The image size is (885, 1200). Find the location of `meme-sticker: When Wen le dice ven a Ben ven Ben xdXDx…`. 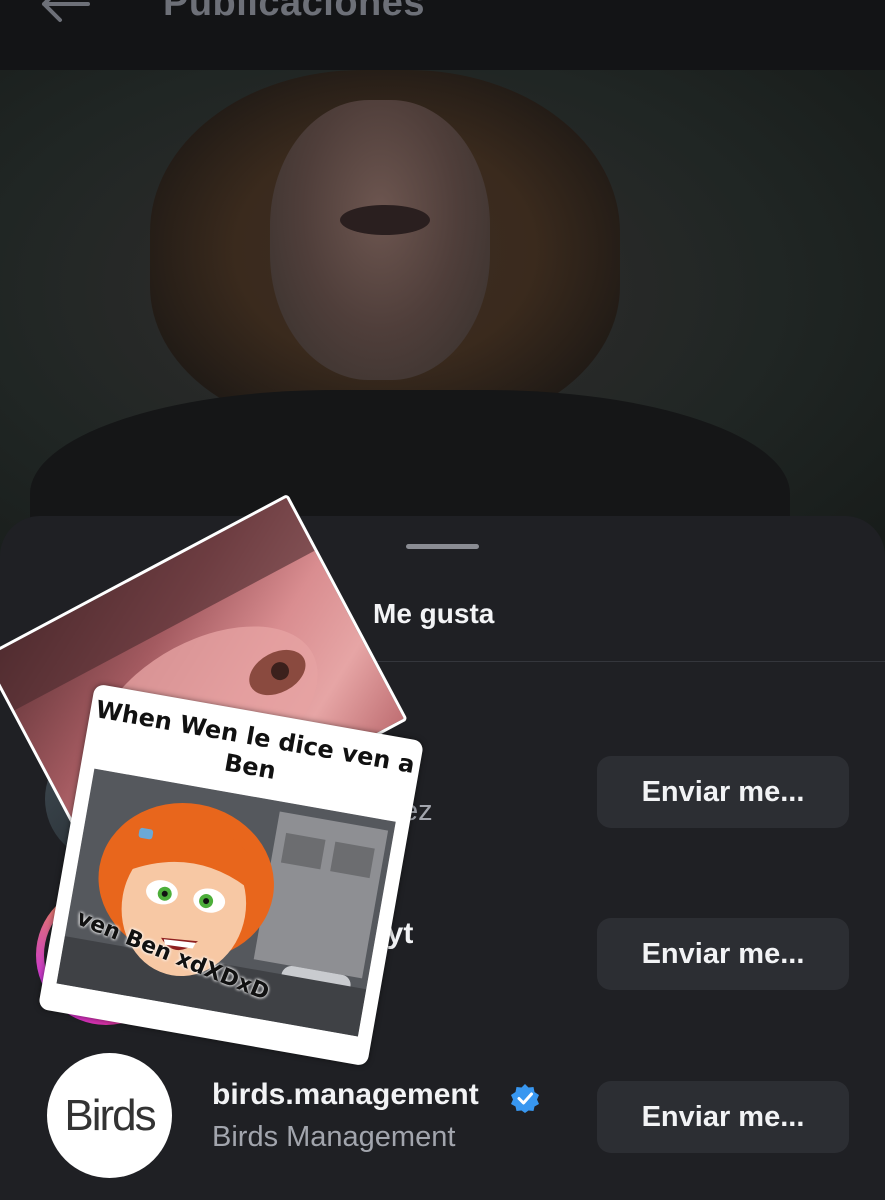

meme-sticker: When Wen le dice ven a Ben ven Ben xdXDx… is located at coordinates (231, 875).